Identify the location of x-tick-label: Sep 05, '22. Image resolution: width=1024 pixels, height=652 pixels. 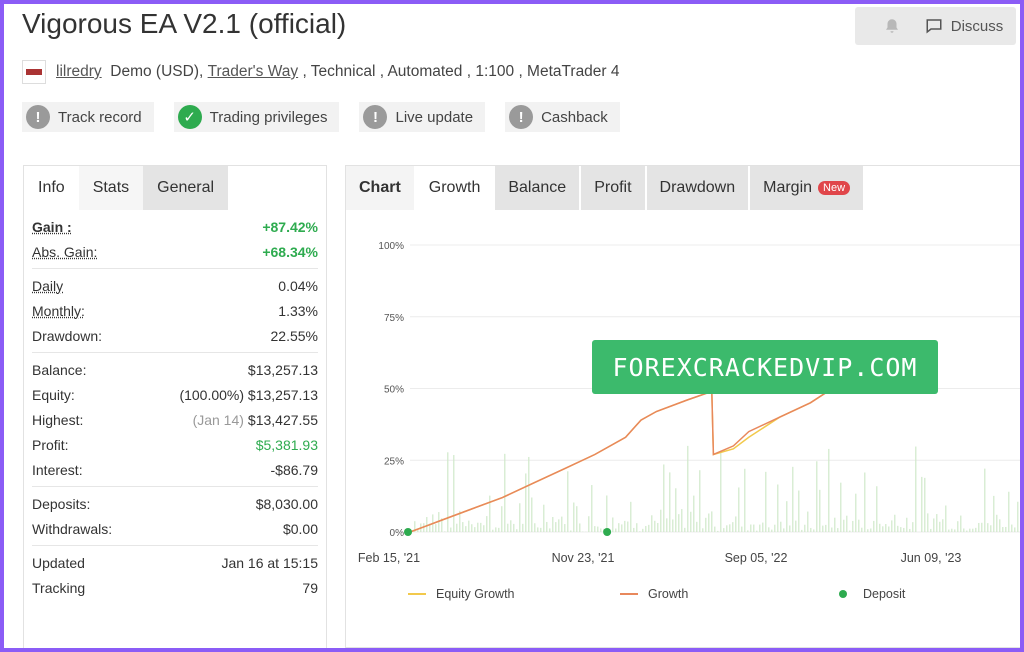
(756, 558).